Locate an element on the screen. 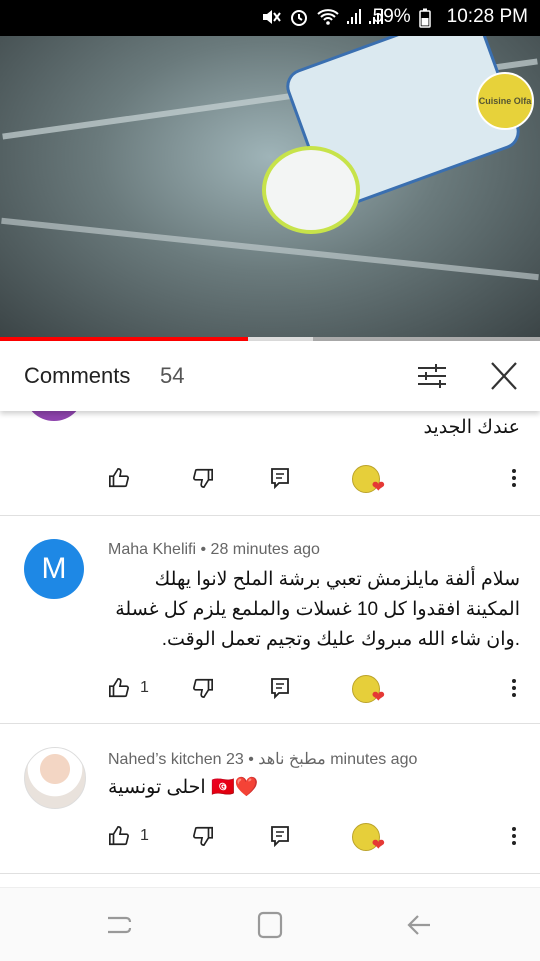 This screenshot has width=540, height=961. comment-item: عندك الجديد ❤ is located at coordinates (270, 463).